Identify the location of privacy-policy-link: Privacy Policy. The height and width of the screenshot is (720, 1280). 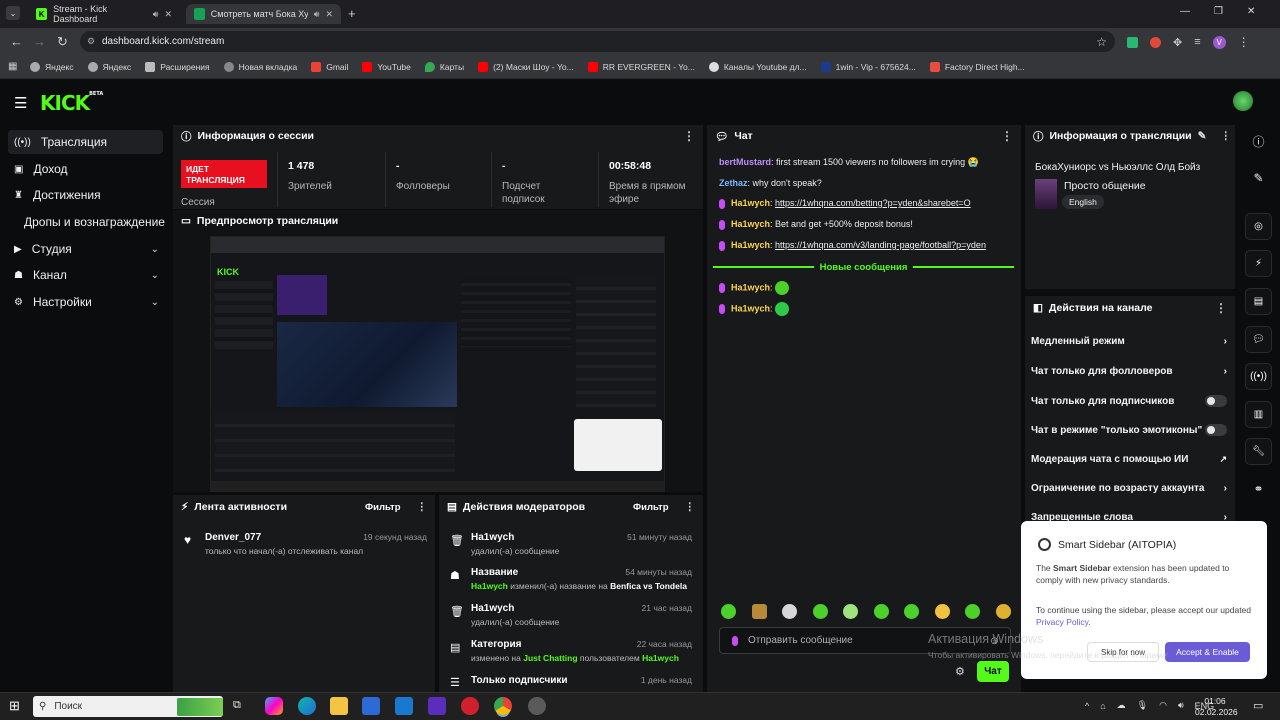
(1062, 622).